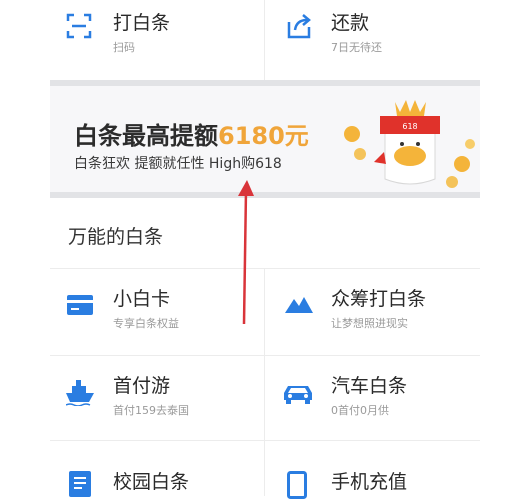 The width and height of the screenshot is (514, 499). What do you see at coordinates (80, 484) in the screenshot?
I see `document-icon` at bounding box center [80, 484].